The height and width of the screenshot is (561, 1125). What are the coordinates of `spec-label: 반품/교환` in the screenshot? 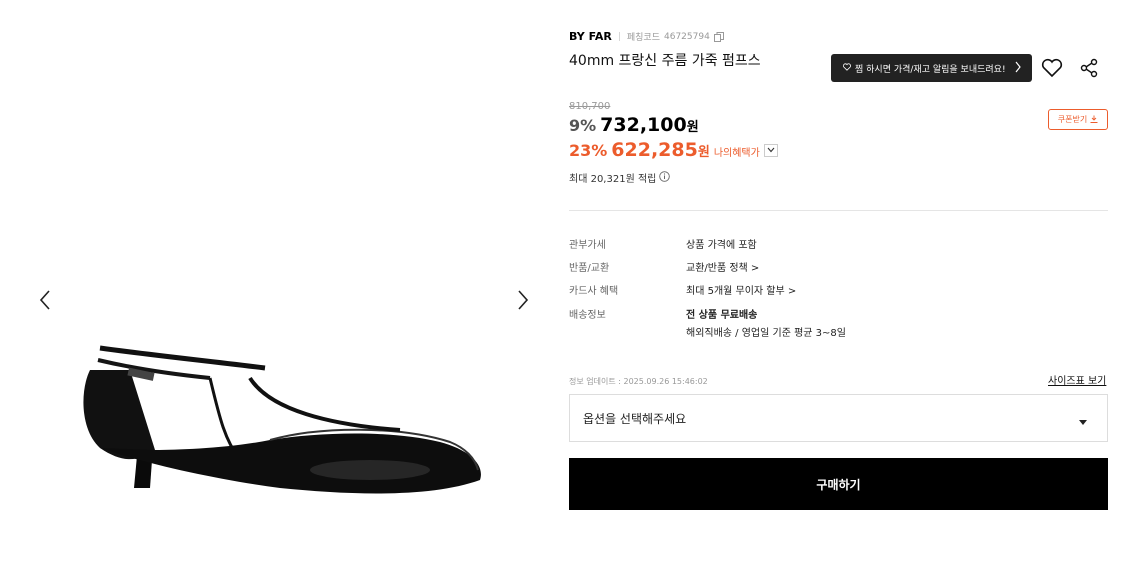 It's located at (589, 268).